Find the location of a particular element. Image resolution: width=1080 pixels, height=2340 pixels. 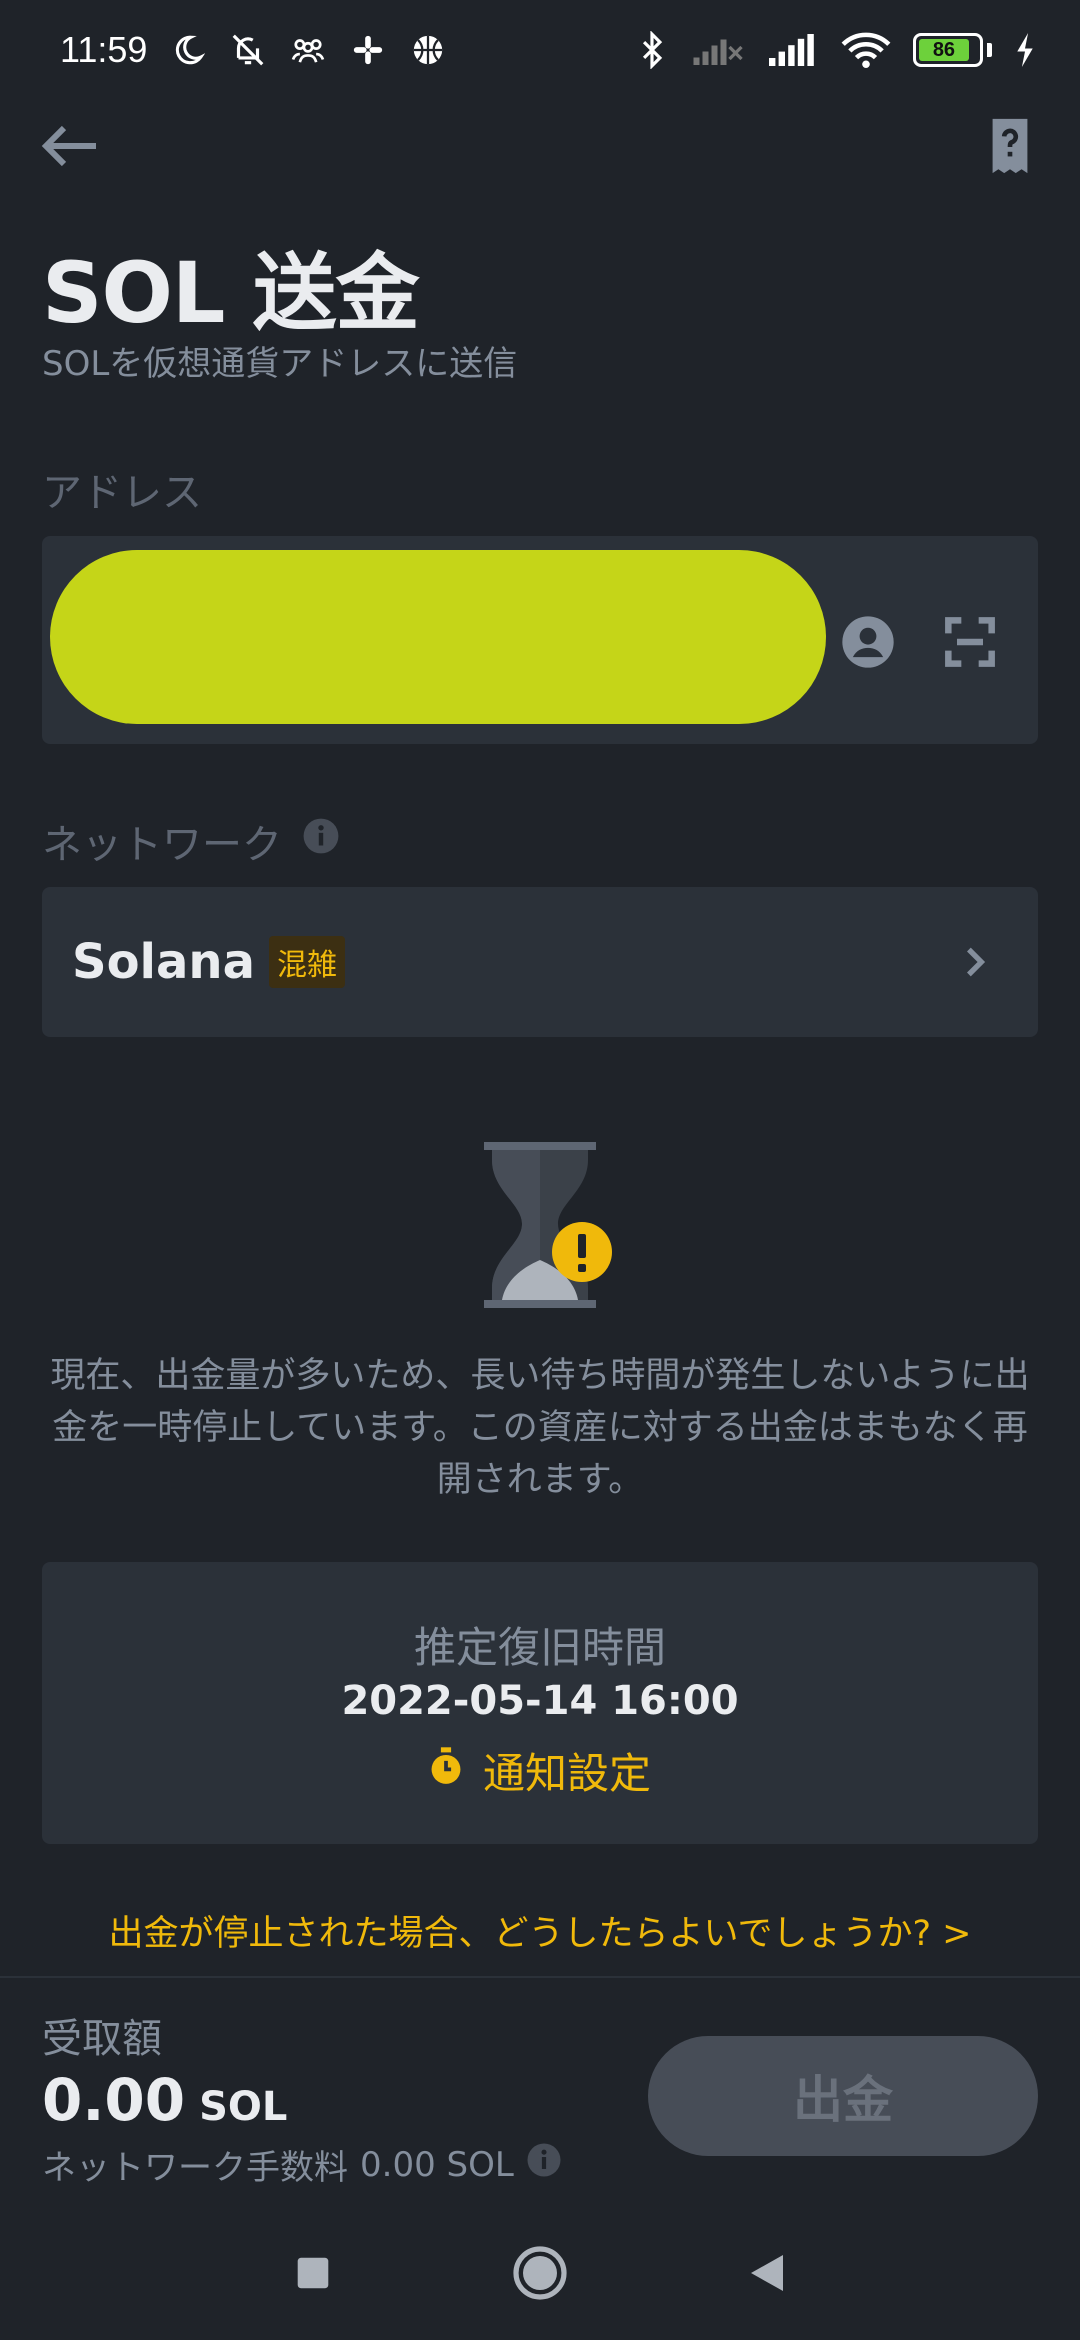

battery-level: 86 is located at coordinates (944, 50).